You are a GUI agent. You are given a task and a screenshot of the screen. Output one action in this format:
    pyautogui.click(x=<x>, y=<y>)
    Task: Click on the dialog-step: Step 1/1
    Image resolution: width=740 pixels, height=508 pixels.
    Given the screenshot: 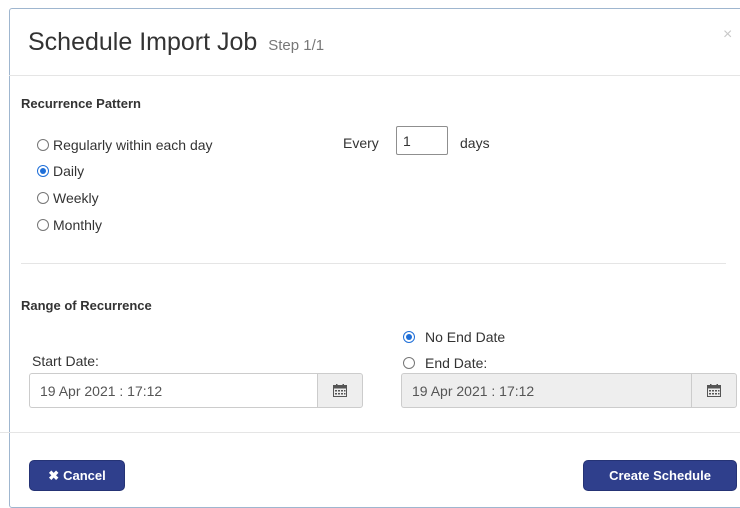 What is the action you would take?
    pyautogui.click(x=296, y=45)
    